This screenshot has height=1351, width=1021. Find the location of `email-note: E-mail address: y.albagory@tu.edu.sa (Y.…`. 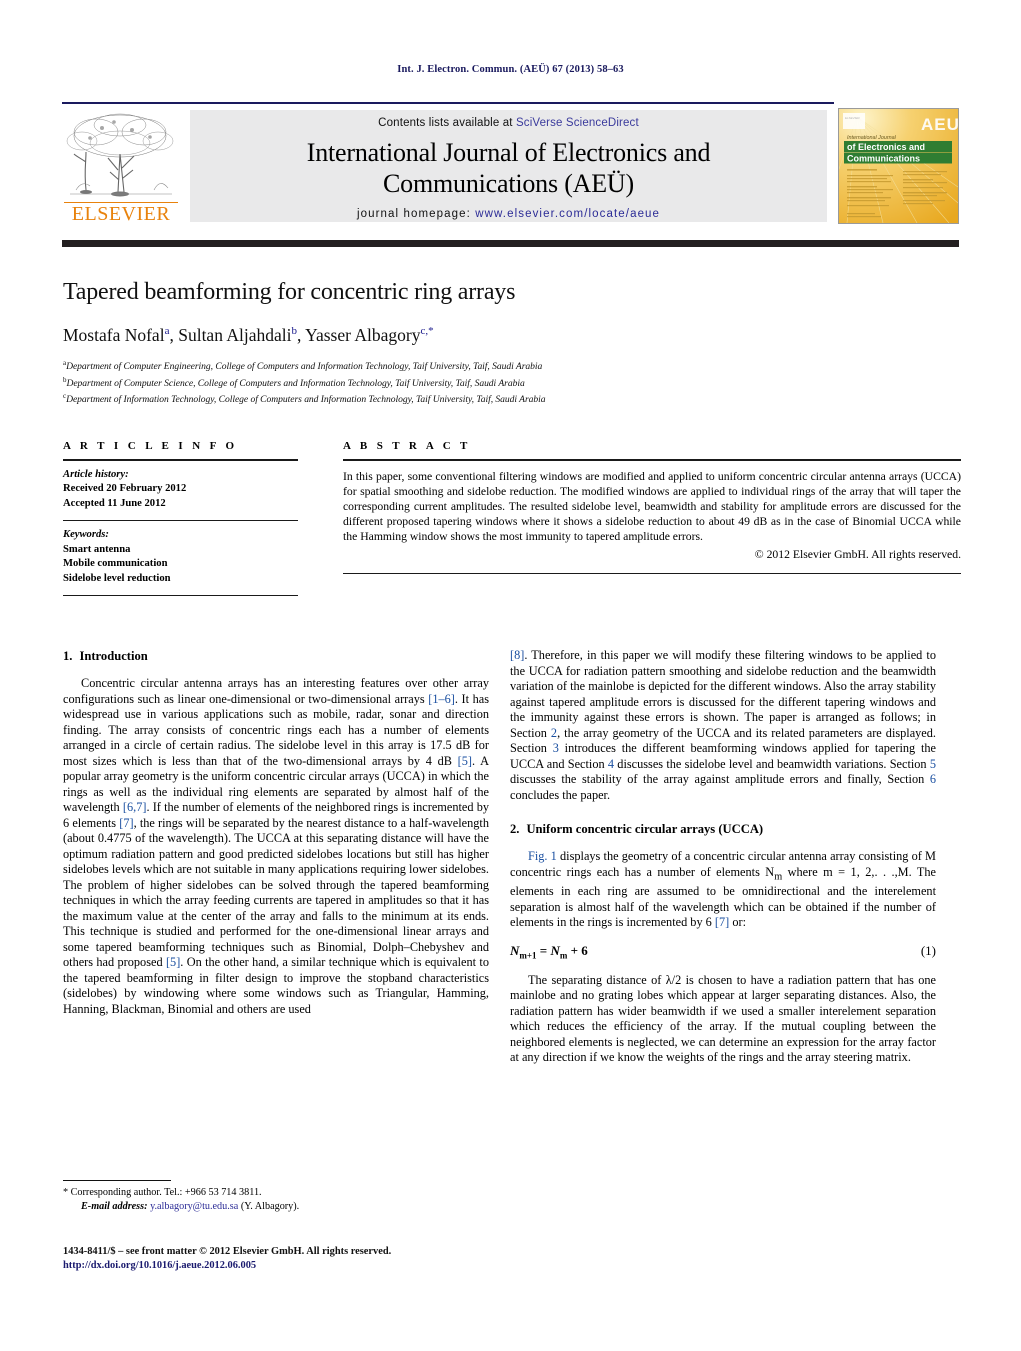

email-note: E-mail address: y.albagory@tu.edu.sa (Y.… is located at coordinates (276, 1206).